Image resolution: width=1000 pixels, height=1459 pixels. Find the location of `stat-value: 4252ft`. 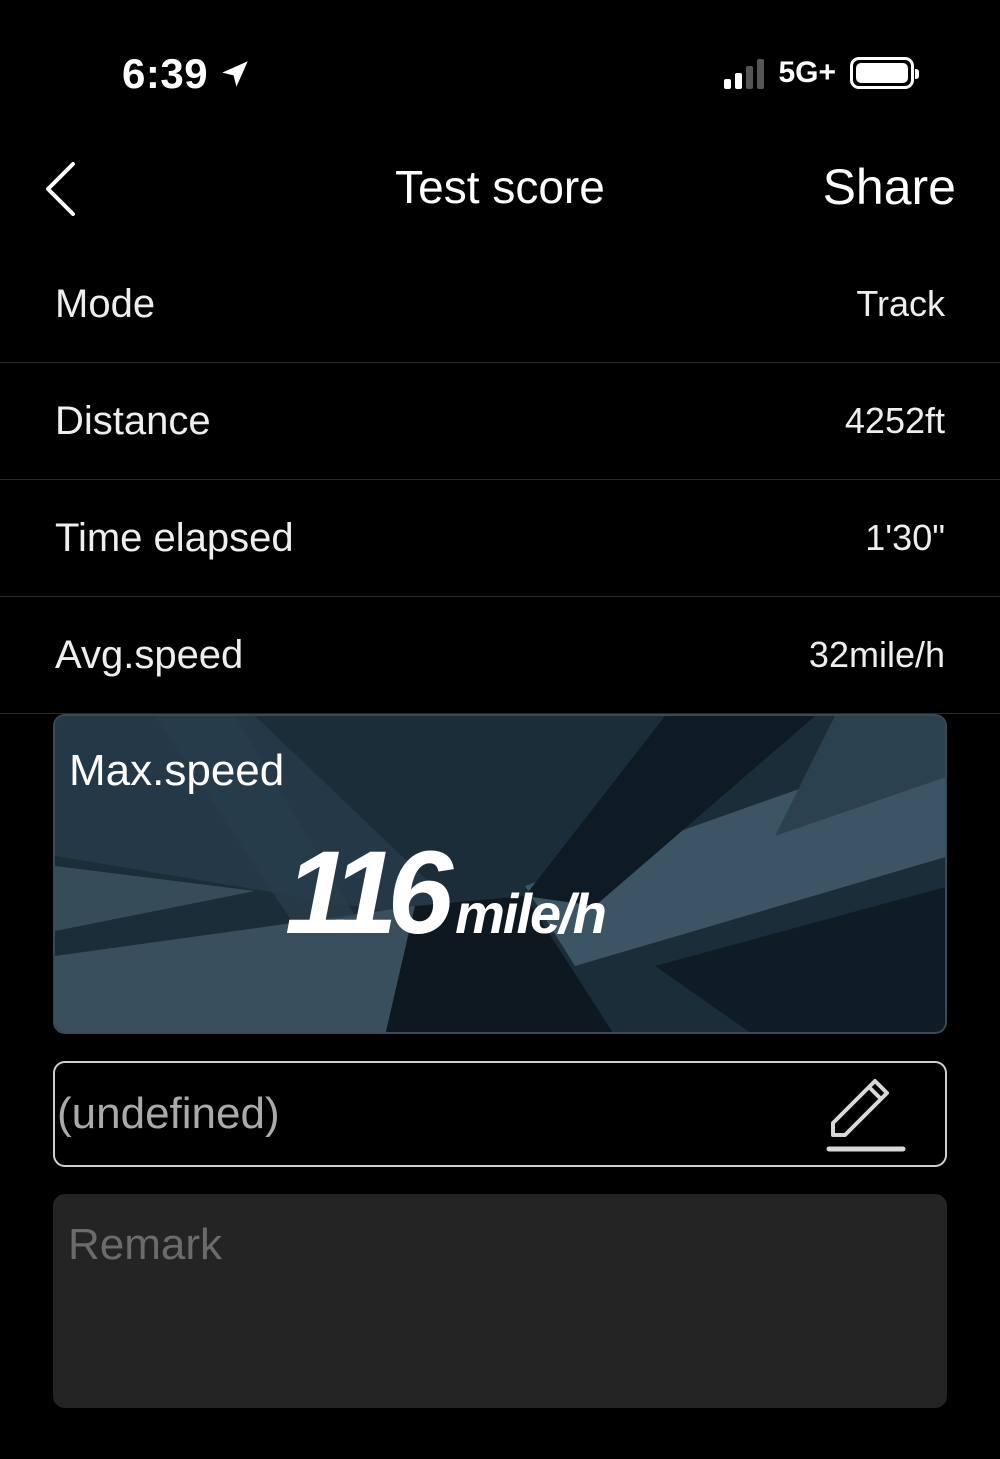

stat-value: 4252ft is located at coordinates (894, 420).